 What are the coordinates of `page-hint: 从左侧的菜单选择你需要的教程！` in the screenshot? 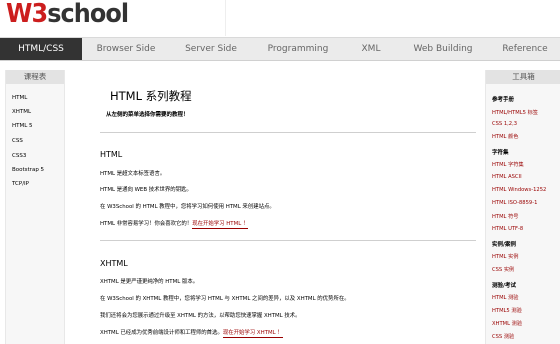 It's located at (147, 115).